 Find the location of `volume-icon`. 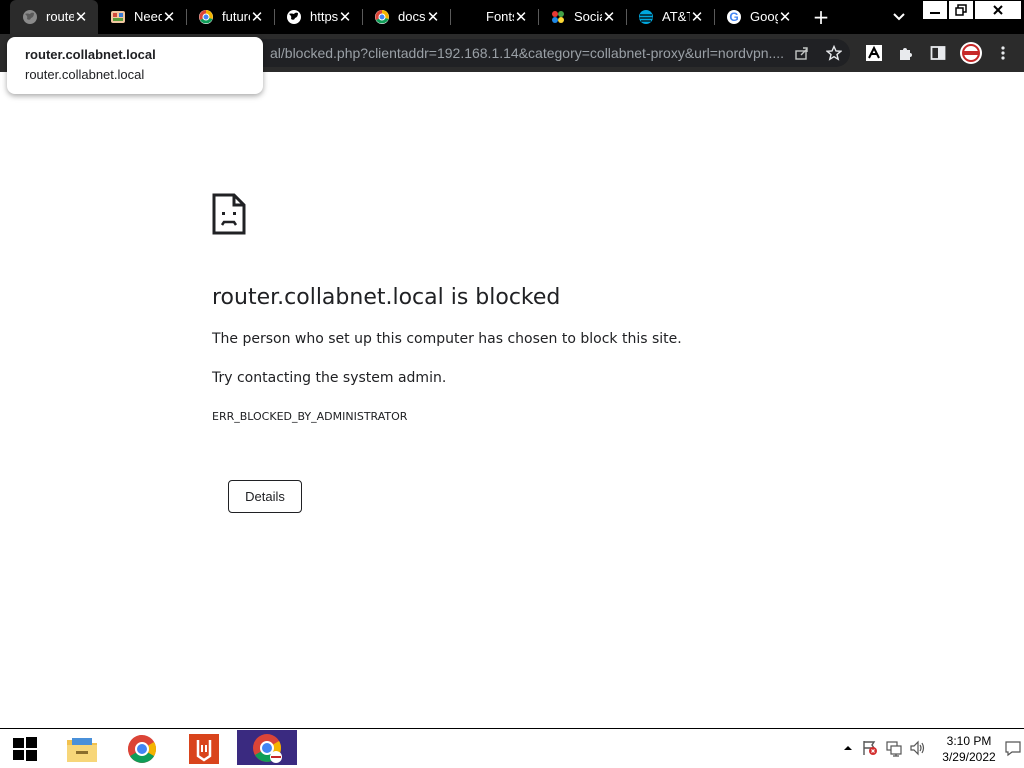

volume-icon is located at coordinates (918, 748).